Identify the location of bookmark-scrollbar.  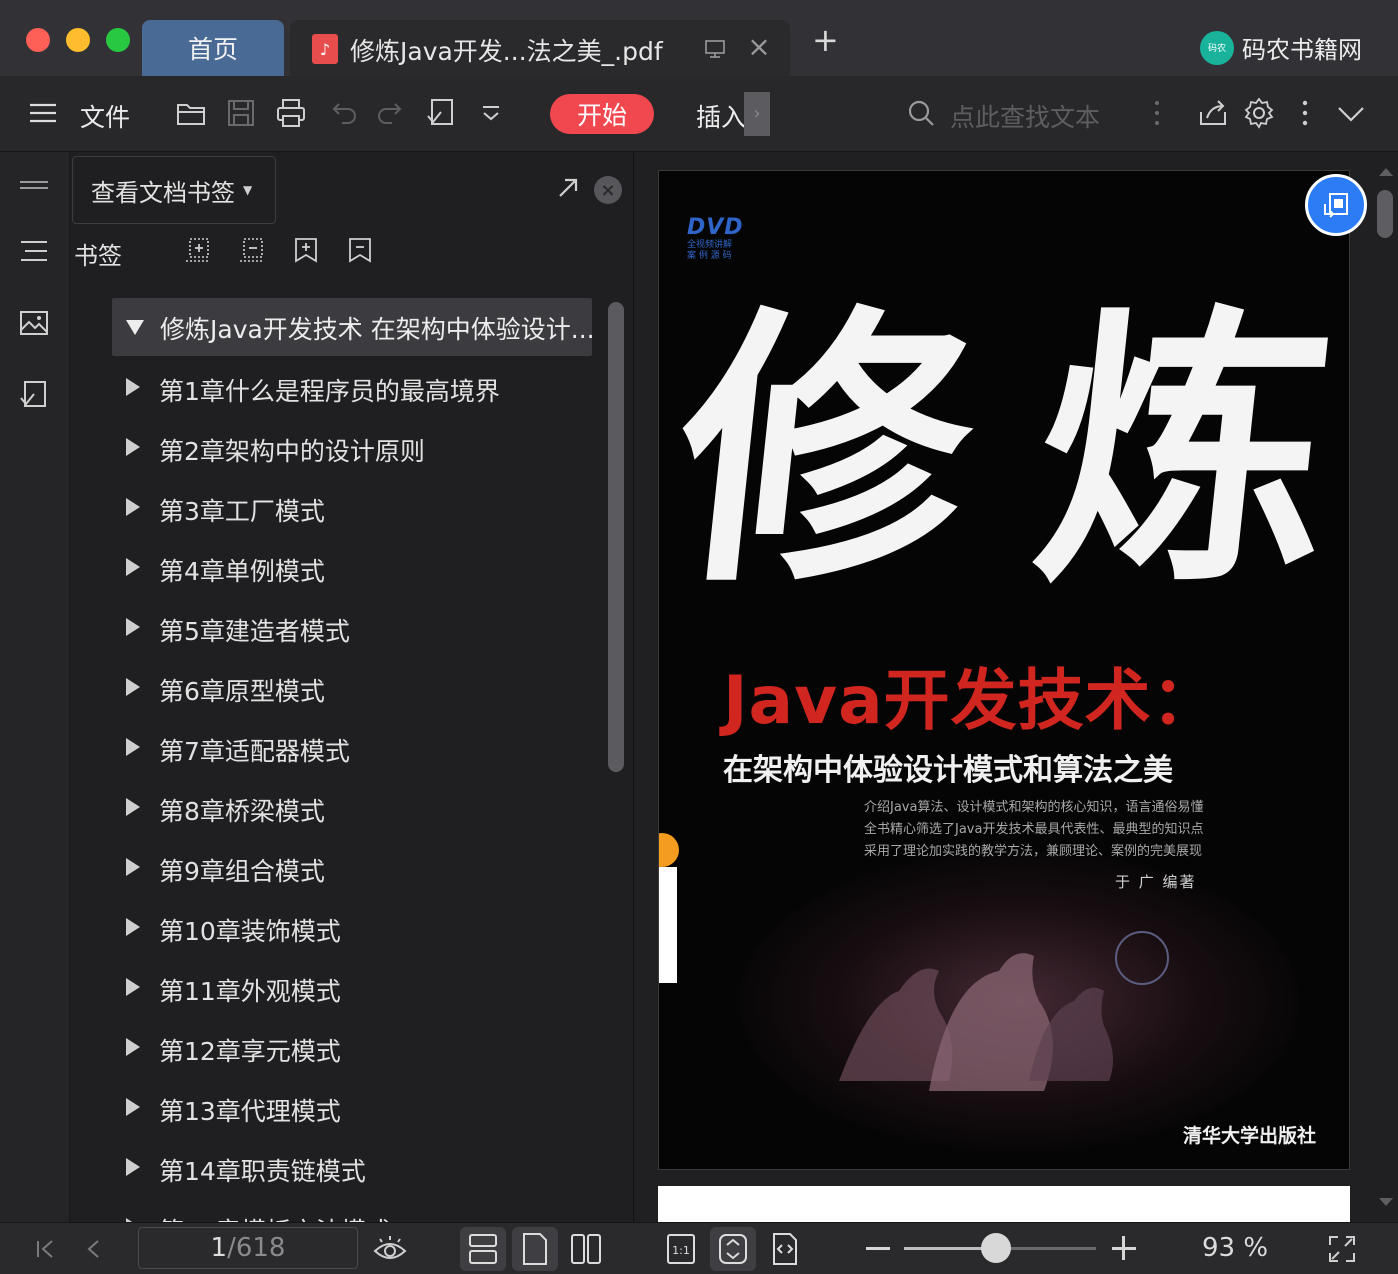
(616, 537).